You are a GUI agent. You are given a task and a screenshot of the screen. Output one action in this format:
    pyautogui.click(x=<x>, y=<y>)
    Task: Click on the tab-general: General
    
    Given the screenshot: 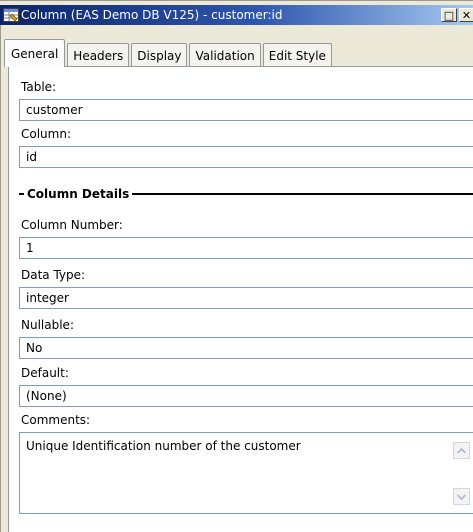 What is the action you would take?
    pyautogui.click(x=35, y=53)
    